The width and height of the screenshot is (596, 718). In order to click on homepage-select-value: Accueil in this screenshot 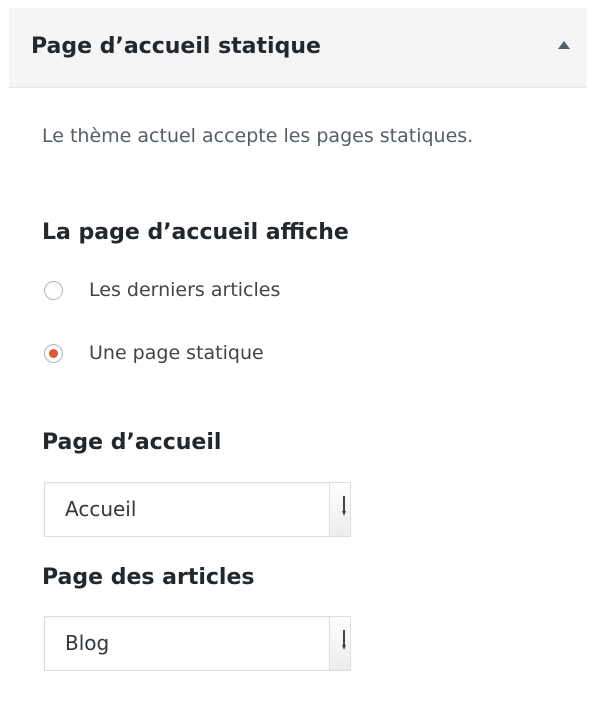, I will do `click(101, 509)`.